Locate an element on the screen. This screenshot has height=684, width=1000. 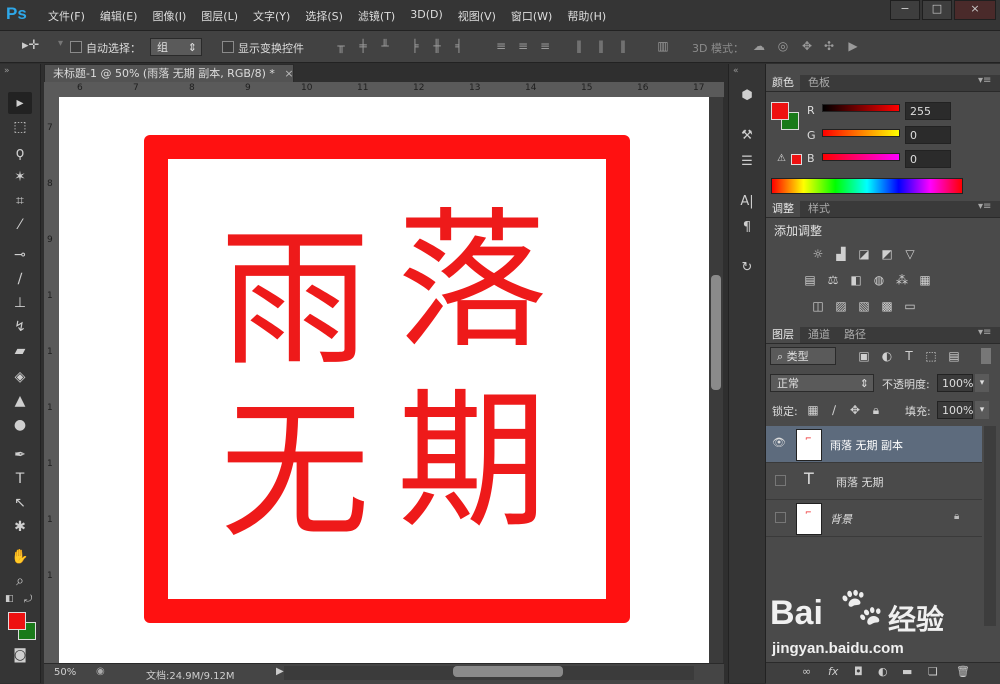
exposure-icon: ◩ is located at coordinates (887, 254).